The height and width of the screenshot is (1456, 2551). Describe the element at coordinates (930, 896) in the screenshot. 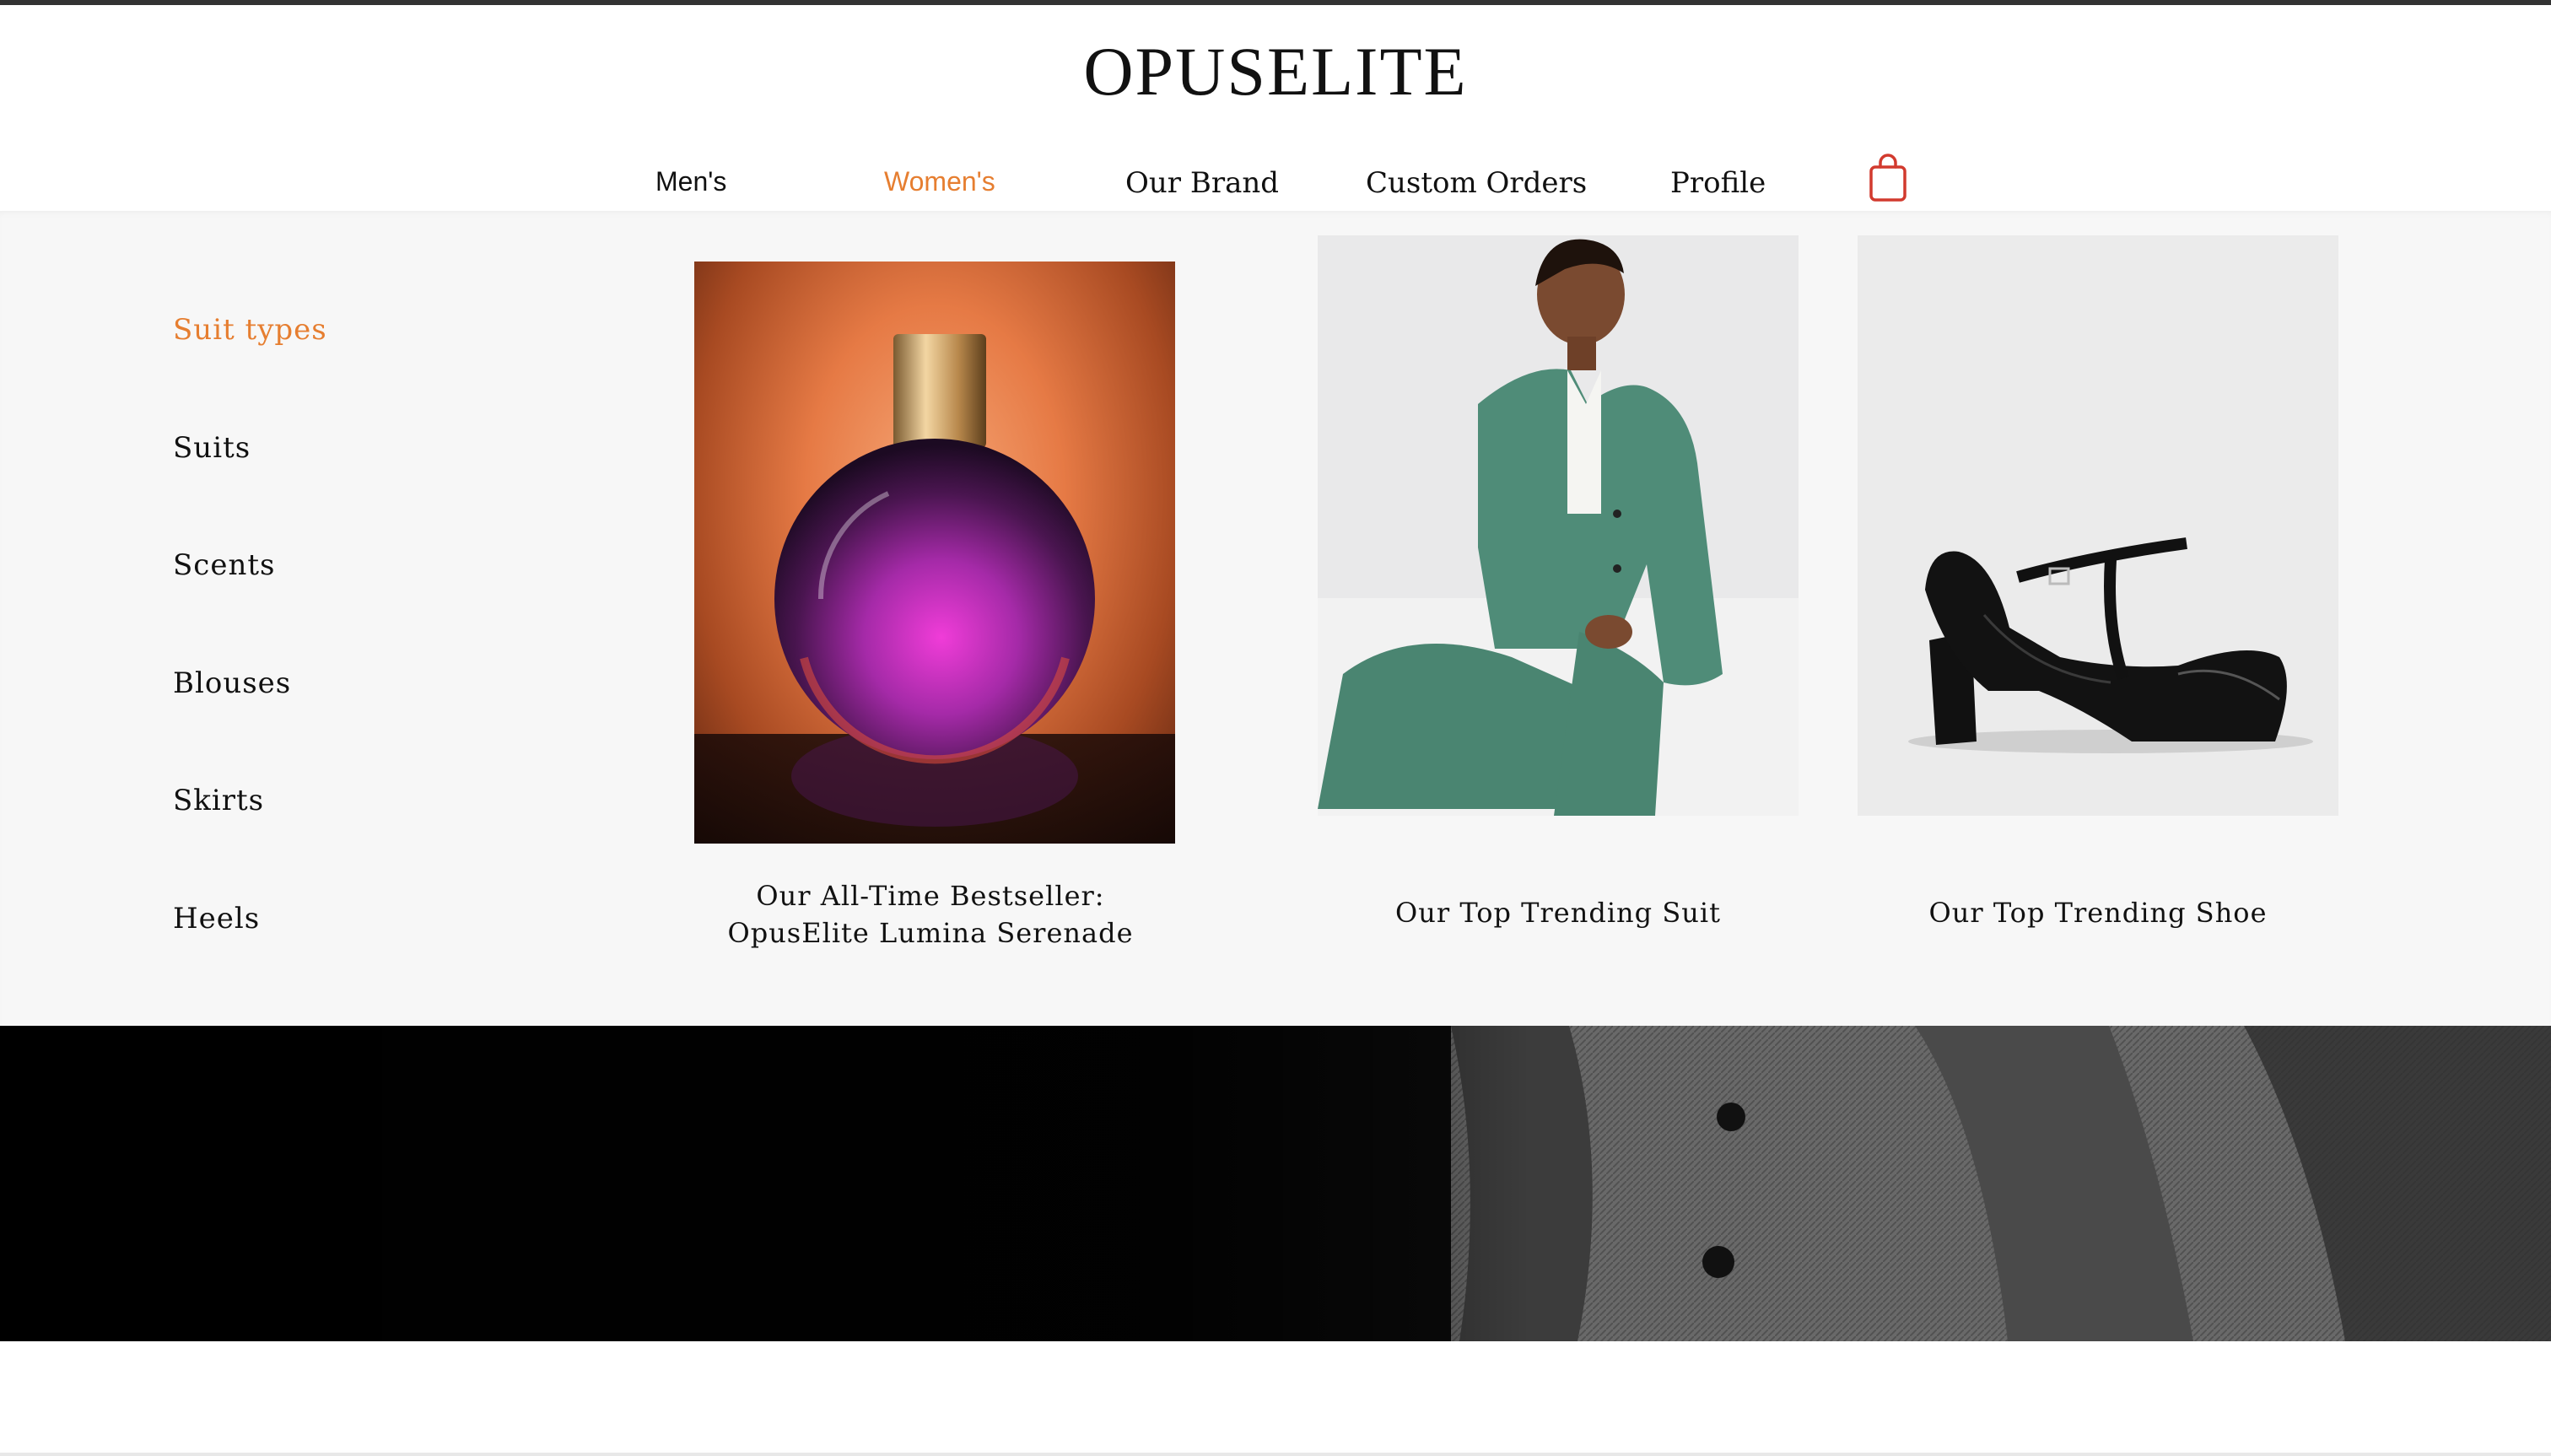

I see `perfume-caption-line1: Our All-Time Bestseller:` at that location.